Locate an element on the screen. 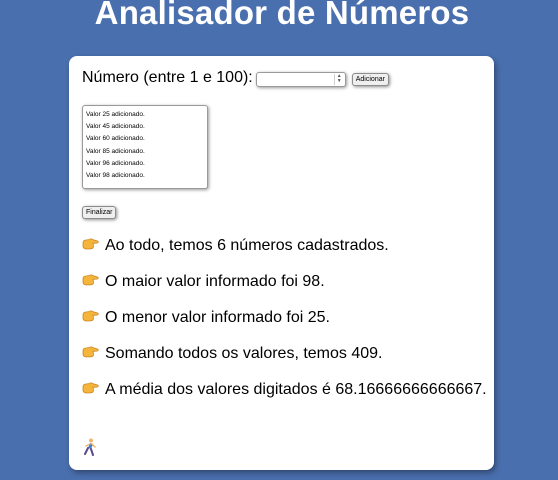 The width and height of the screenshot is (558, 480). result-total-text: Ao todo, temos 6 números cadastrados. is located at coordinates (247, 245).